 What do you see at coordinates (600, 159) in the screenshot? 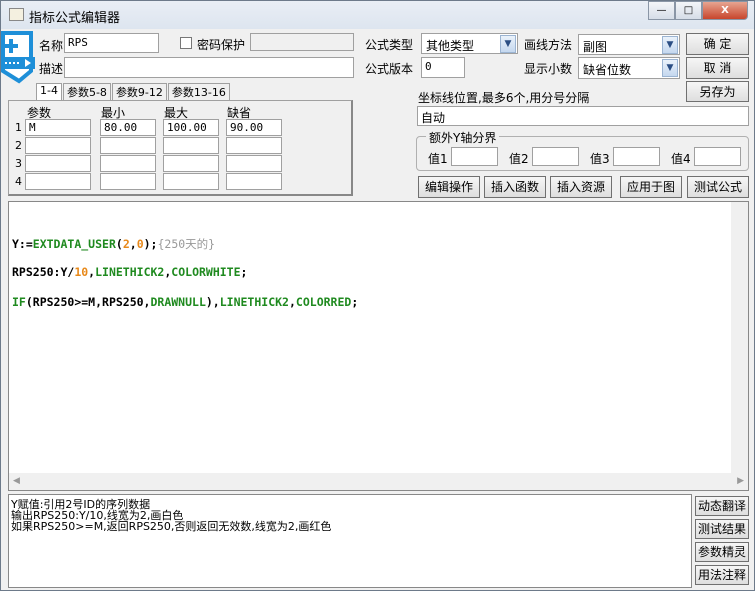
I see `yval3-label: 值3` at bounding box center [600, 159].